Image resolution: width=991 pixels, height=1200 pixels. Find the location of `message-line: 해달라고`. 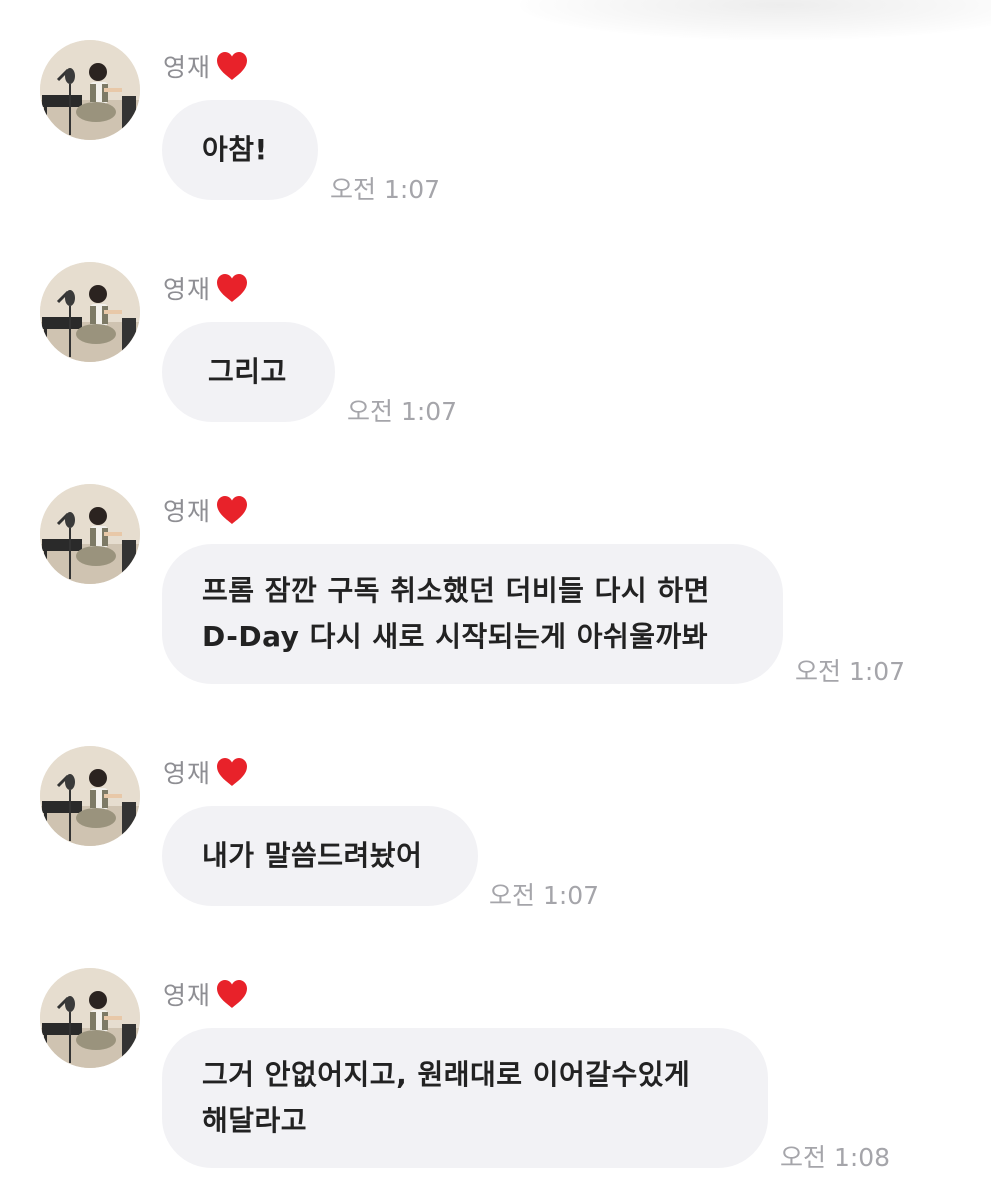

message-line: 해달라고 is located at coordinates (255, 1120).